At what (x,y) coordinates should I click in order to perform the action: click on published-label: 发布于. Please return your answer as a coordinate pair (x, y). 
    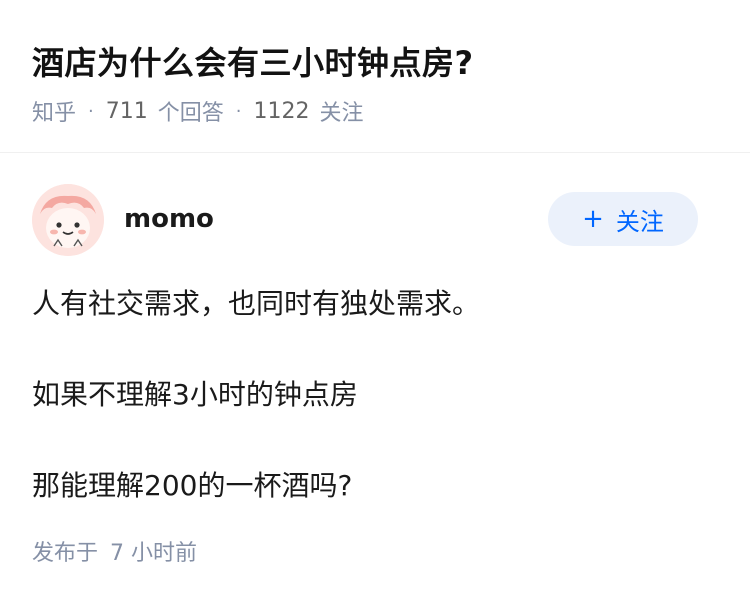
    Looking at the image, I should click on (65, 553).